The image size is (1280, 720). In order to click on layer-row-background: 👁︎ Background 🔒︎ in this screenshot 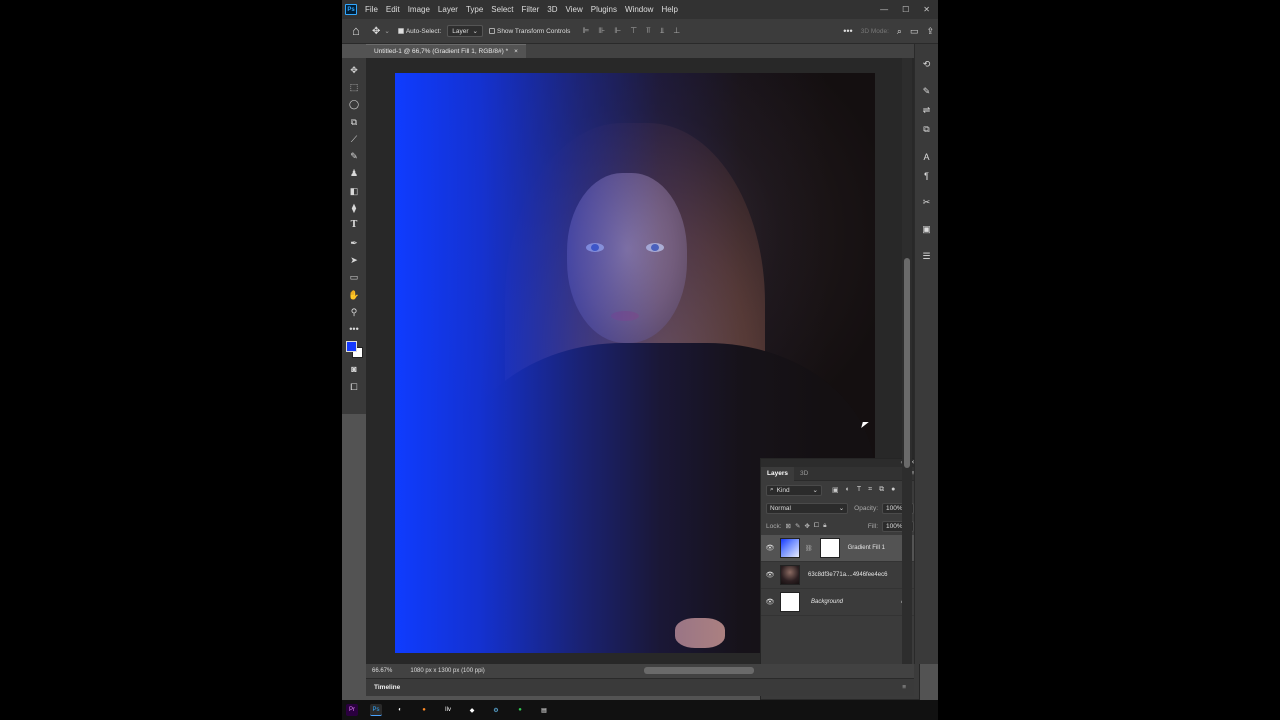, I will do `click(840, 602)`.